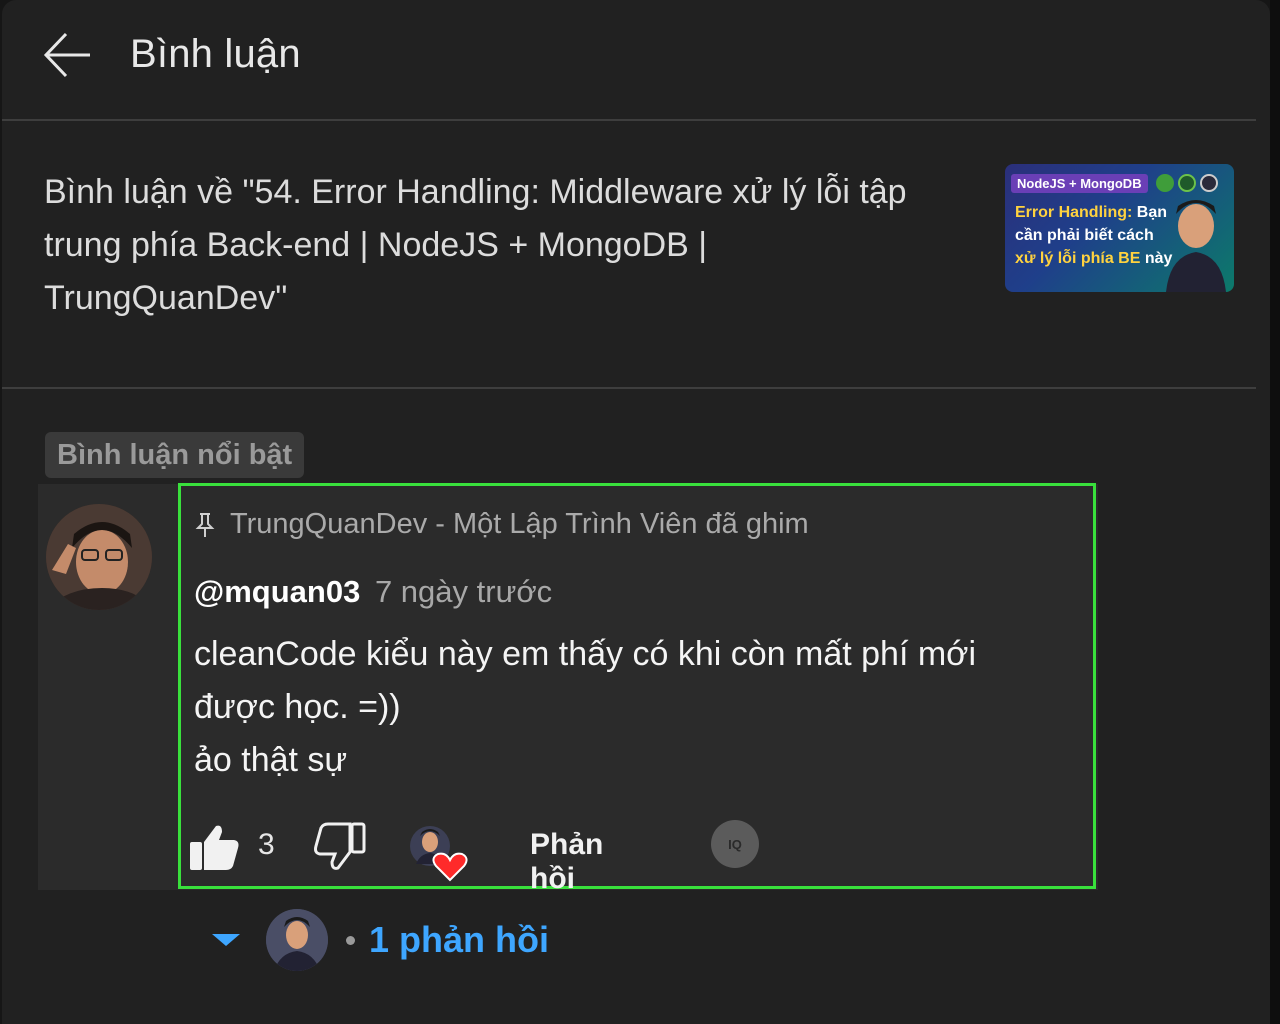 The height and width of the screenshot is (1024, 1280). Describe the element at coordinates (459, 939) in the screenshot. I see `replies-count: 1 phản hồi` at that location.